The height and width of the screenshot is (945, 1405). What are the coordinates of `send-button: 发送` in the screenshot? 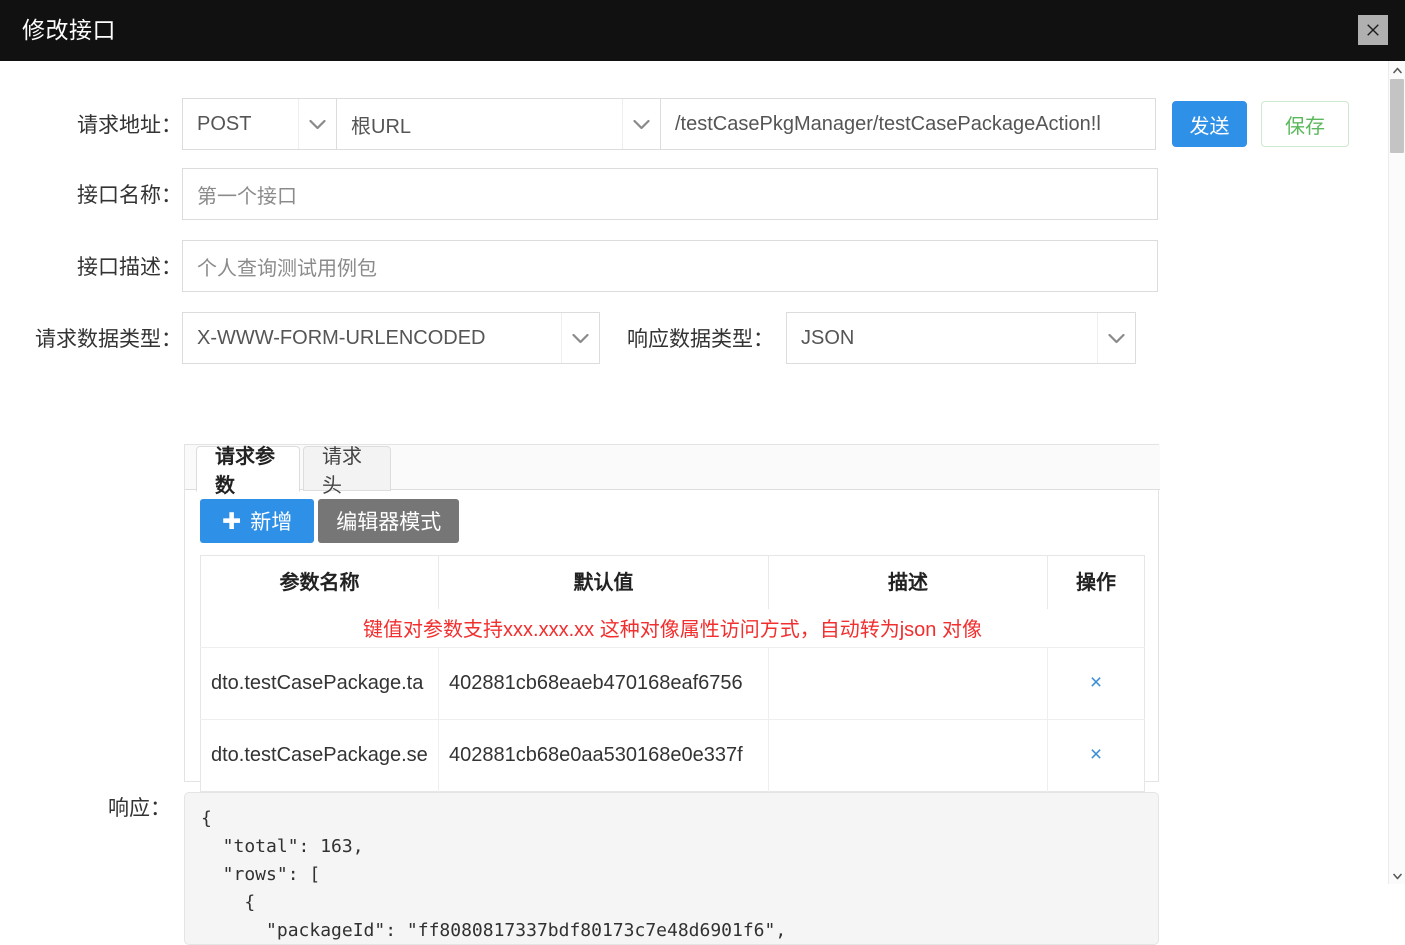 It's located at (1209, 124).